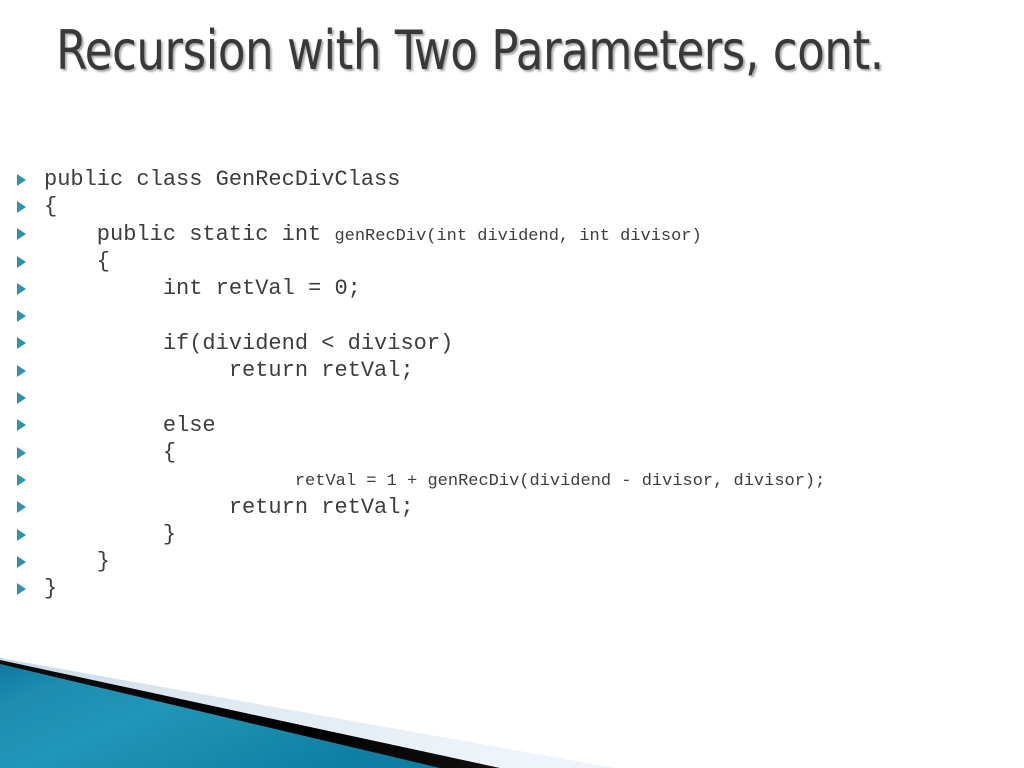 The height and width of the screenshot is (768, 1024). I want to click on code-line-text: else, so click(130, 425).